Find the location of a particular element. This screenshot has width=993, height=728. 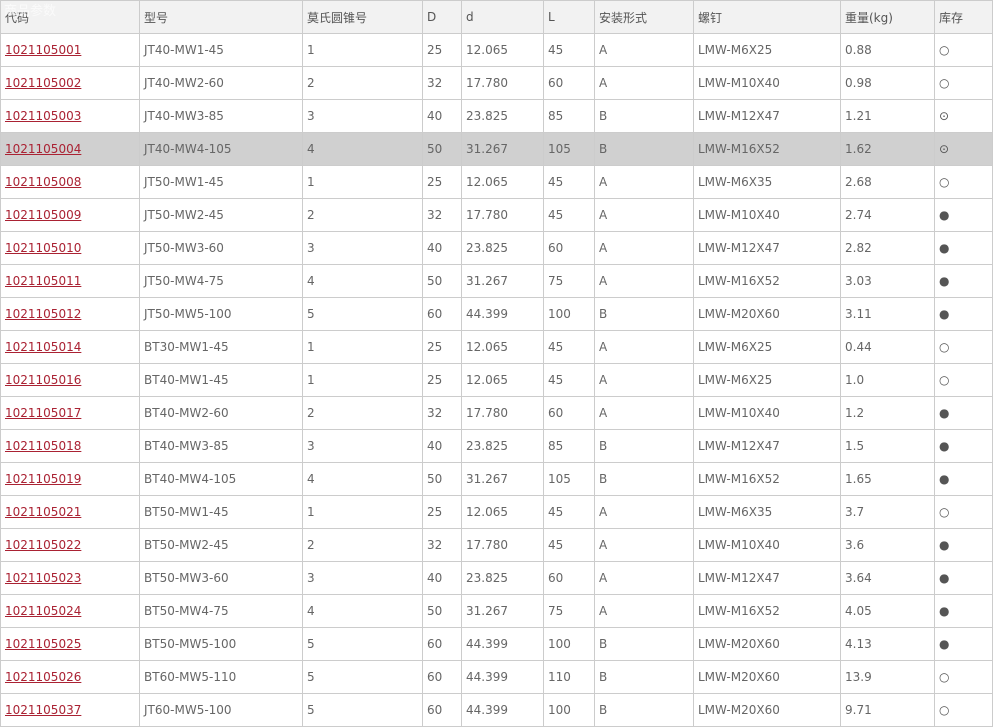

model-cell: JT50-MW2-45 is located at coordinates (221, 215).